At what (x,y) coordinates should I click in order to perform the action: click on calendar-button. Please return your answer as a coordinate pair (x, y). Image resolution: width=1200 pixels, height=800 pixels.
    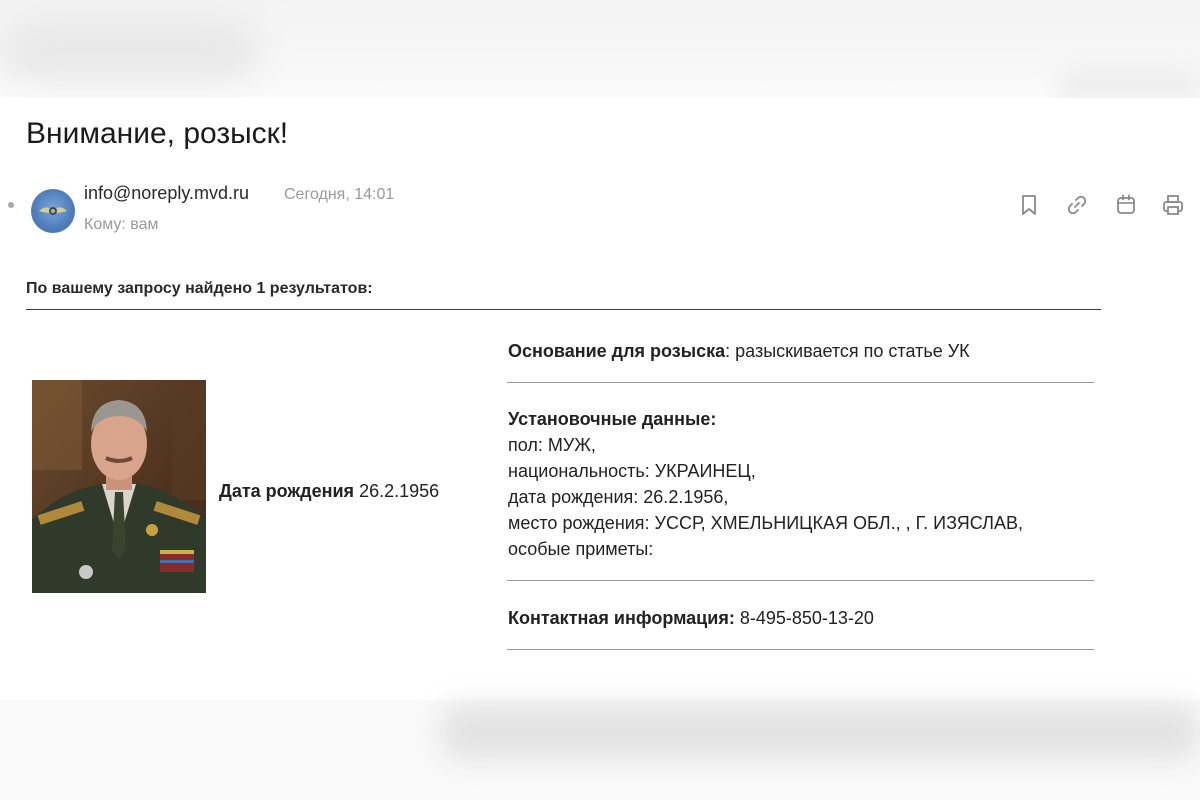
    Looking at the image, I should click on (1126, 205).